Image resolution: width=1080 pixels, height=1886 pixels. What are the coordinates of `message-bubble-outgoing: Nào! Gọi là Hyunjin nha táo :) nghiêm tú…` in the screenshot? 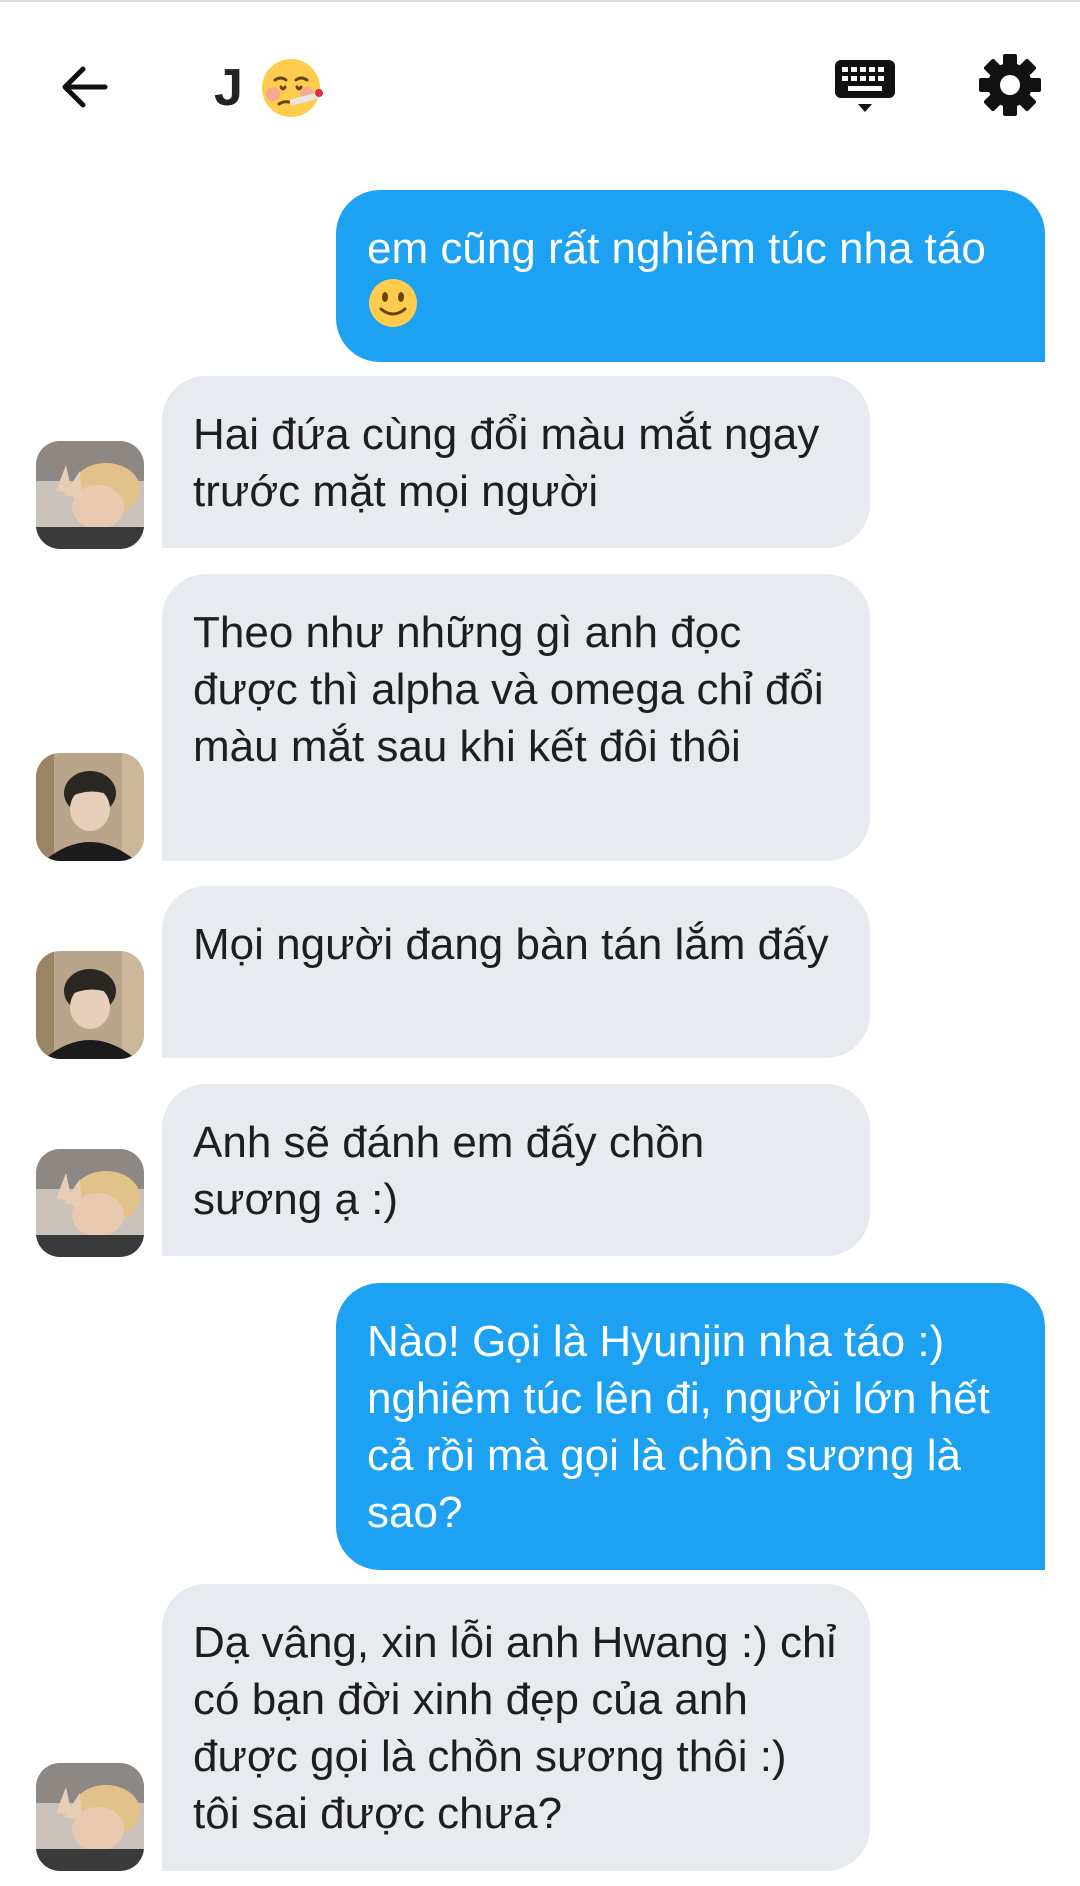 It's located at (690, 1426).